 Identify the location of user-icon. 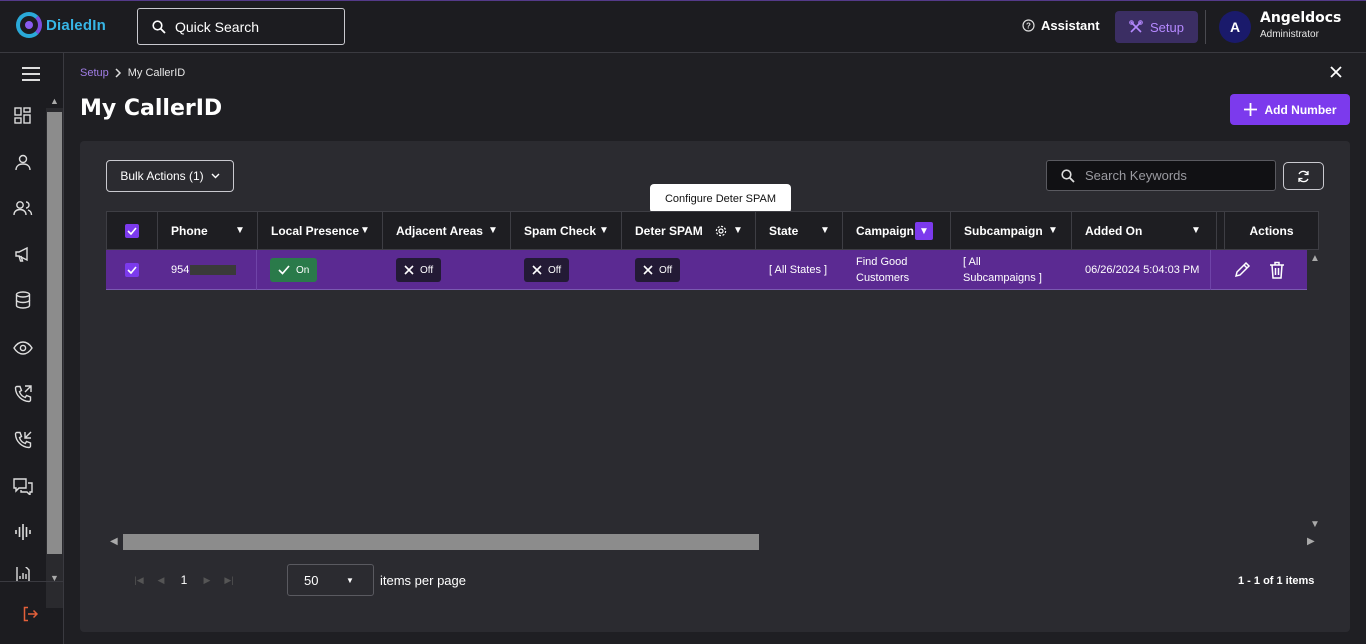
(23, 162).